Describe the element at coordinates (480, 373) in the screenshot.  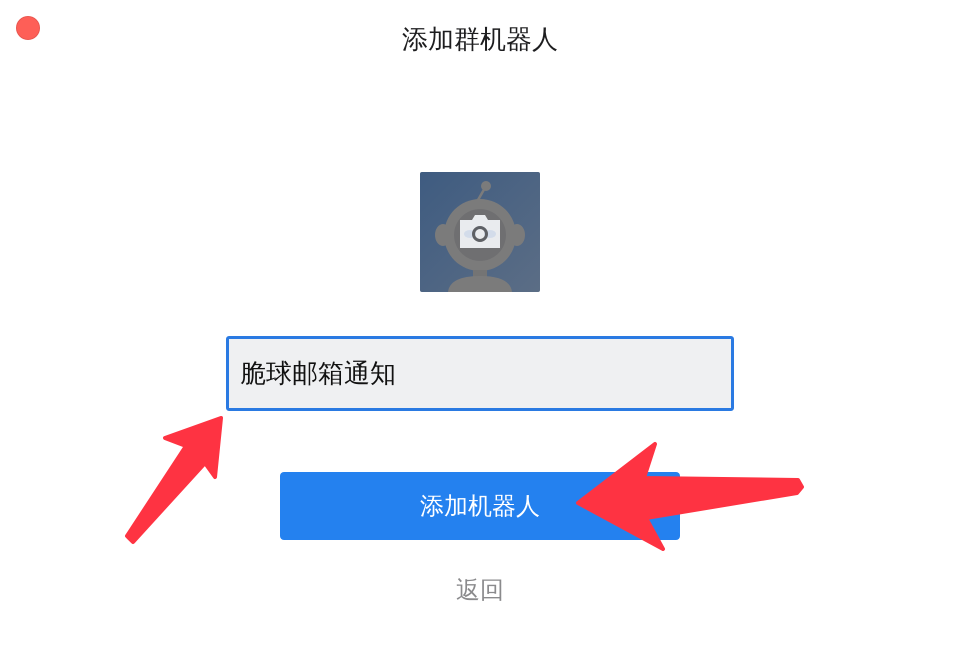
I see `robot-name-field: 脆球邮箱通知` at that location.